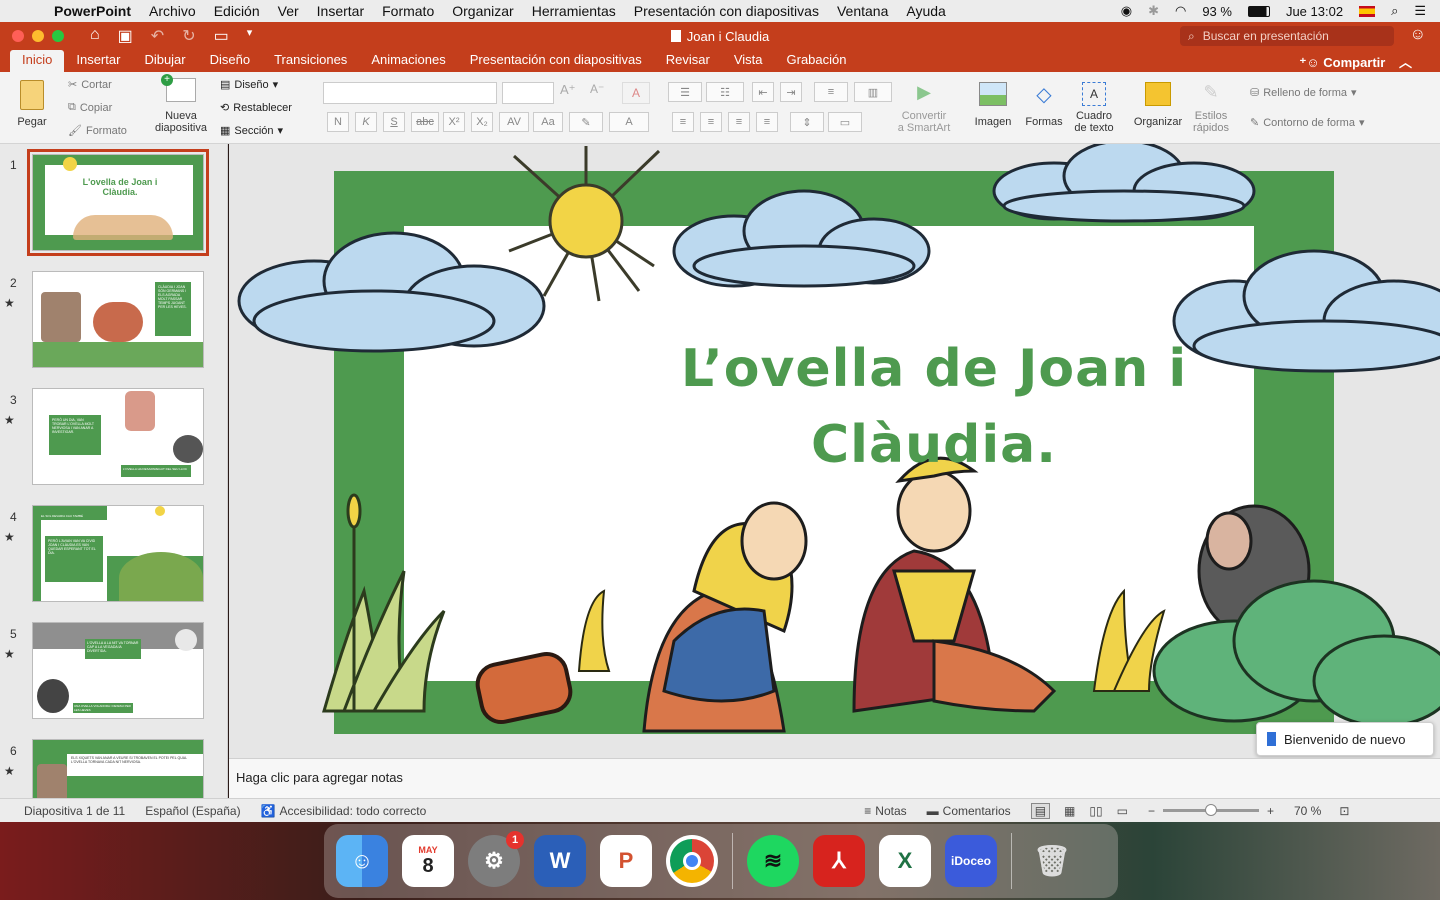  What do you see at coordinates (574, 11) in the screenshot?
I see `menu-herramientas: Herramientas` at bounding box center [574, 11].